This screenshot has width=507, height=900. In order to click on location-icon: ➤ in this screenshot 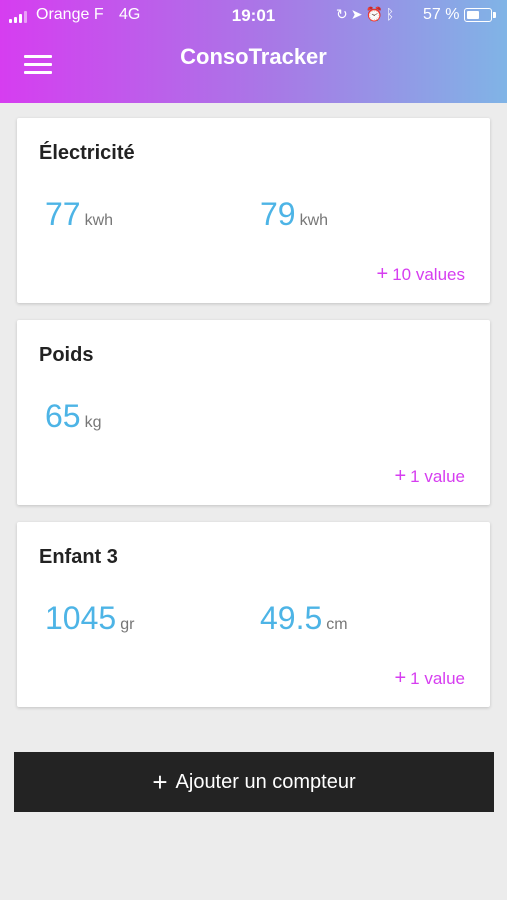, I will do `click(358, 14)`.